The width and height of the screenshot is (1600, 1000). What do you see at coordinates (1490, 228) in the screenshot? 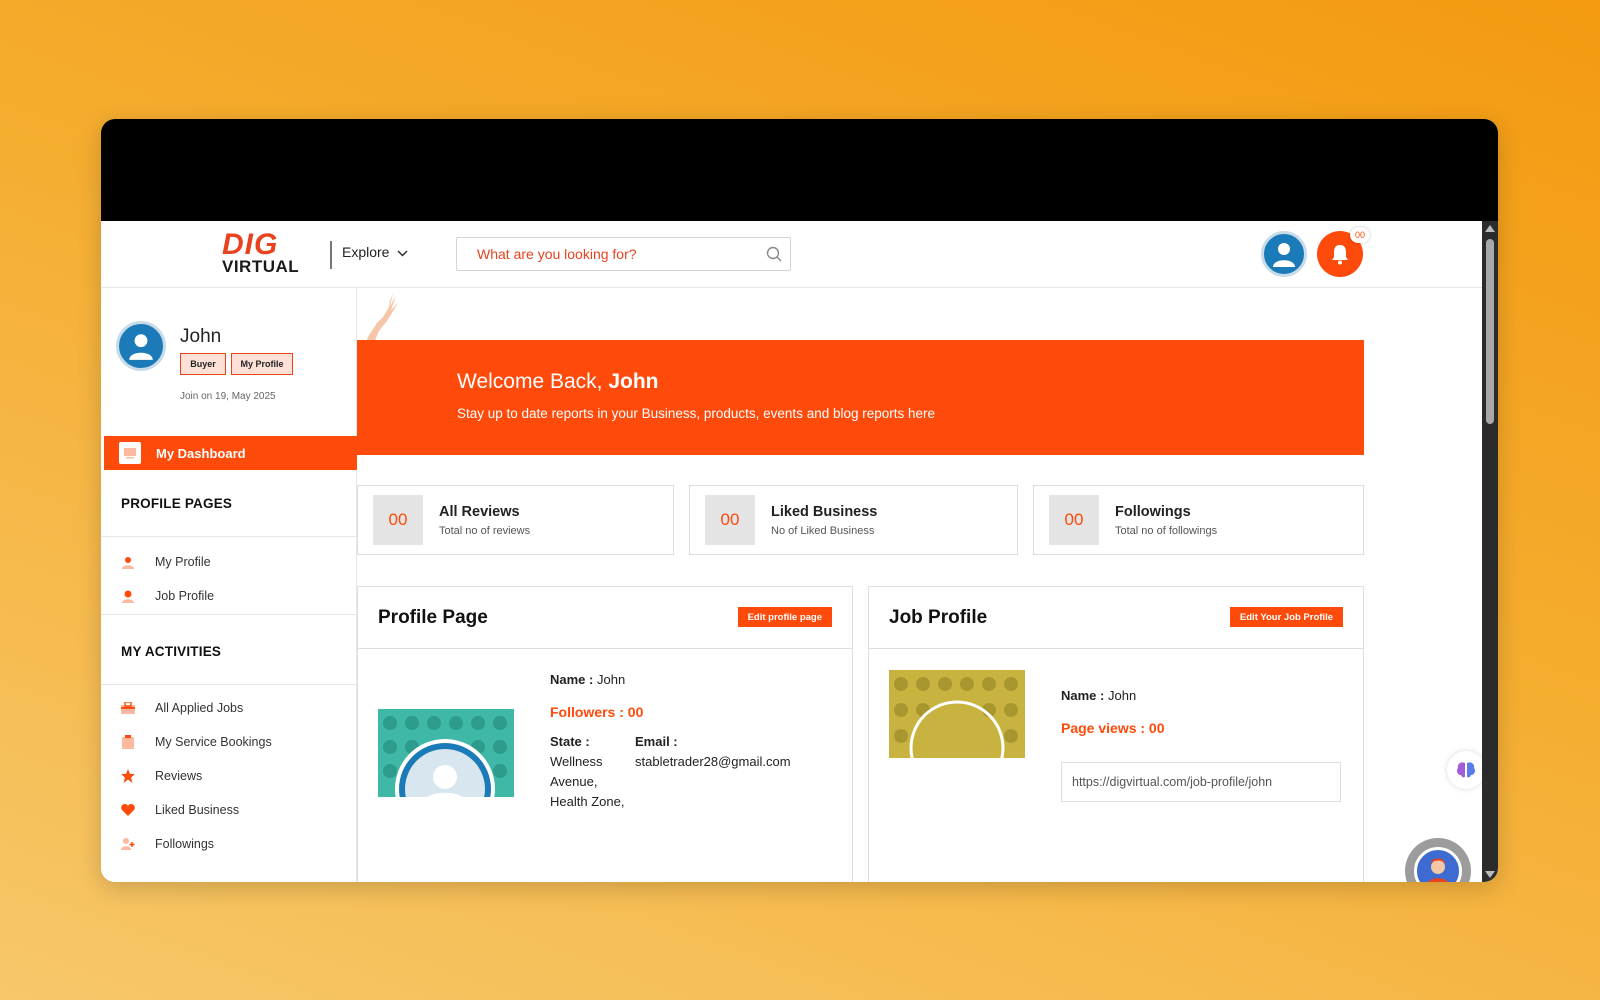
I see `scroll-up-arrow` at bounding box center [1490, 228].